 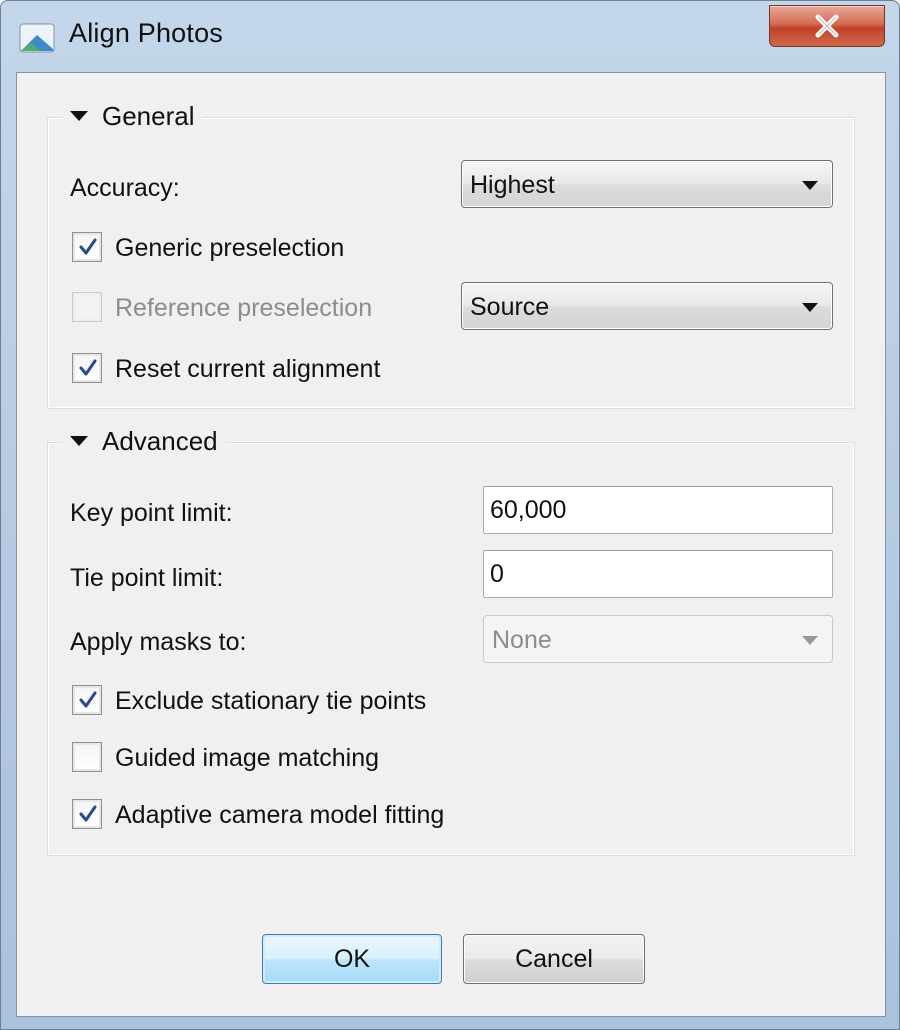 What do you see at coordinates (554, 959) in the screenshot?
I see `cancel-button: Cancel` at bounding box center [554, 959].